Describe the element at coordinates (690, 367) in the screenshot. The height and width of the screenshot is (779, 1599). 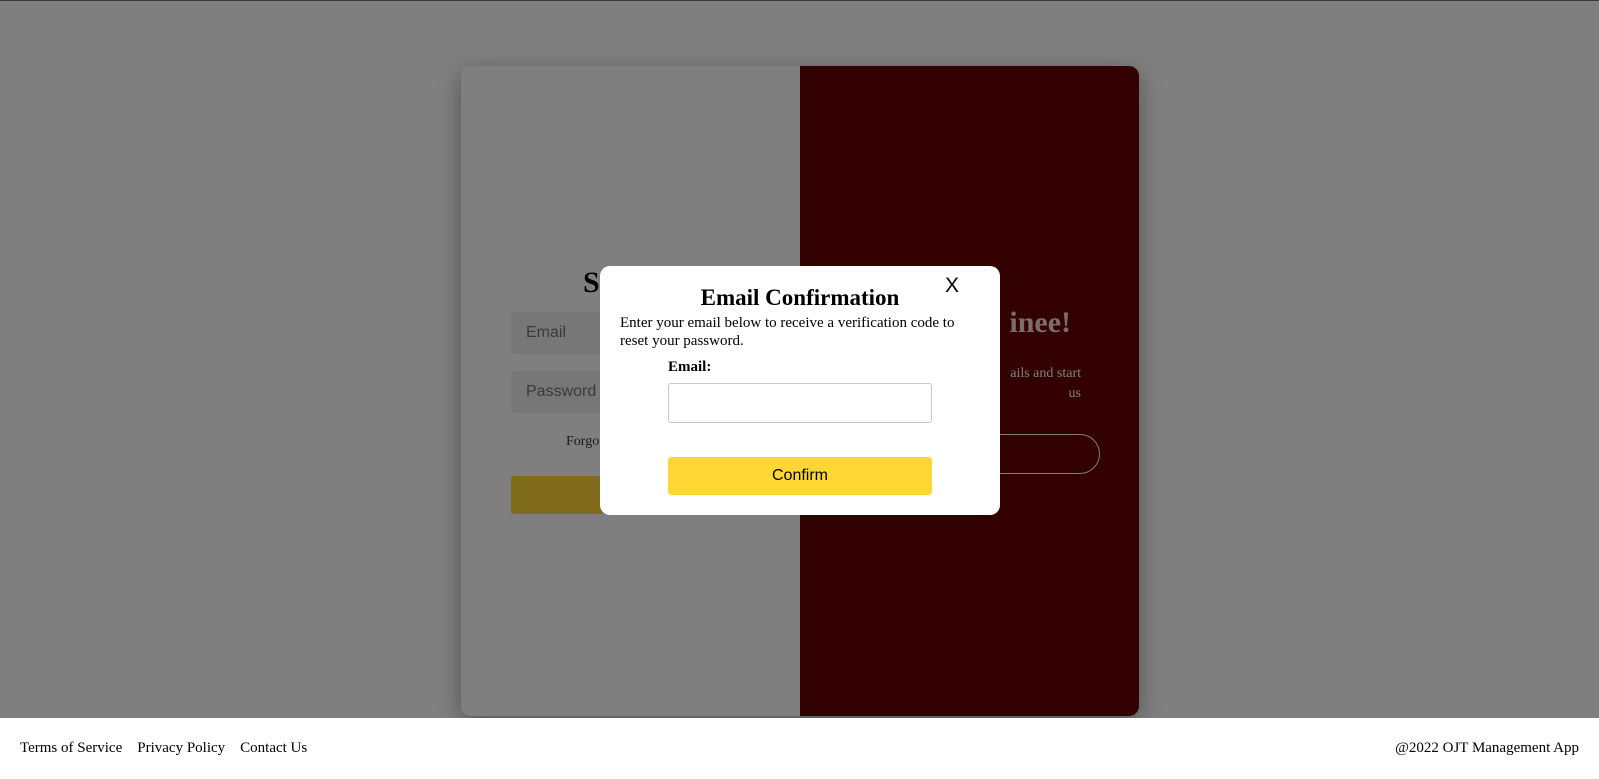
I see `email-label: Email:` at that location.